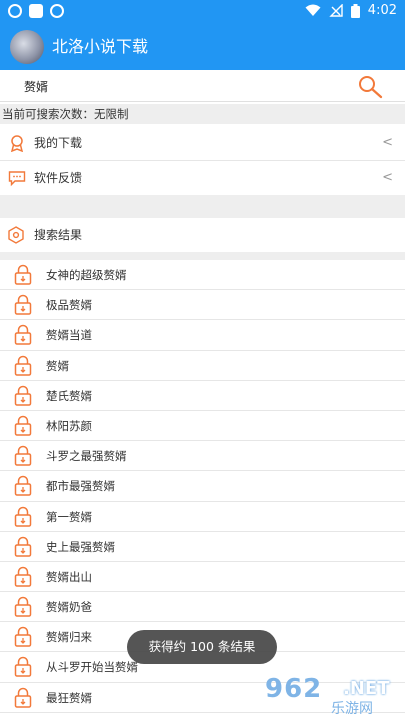  What do you see at coordinates (17, 179) in the screenshot?
I see `message-icon` at bounding box center [17, 179].